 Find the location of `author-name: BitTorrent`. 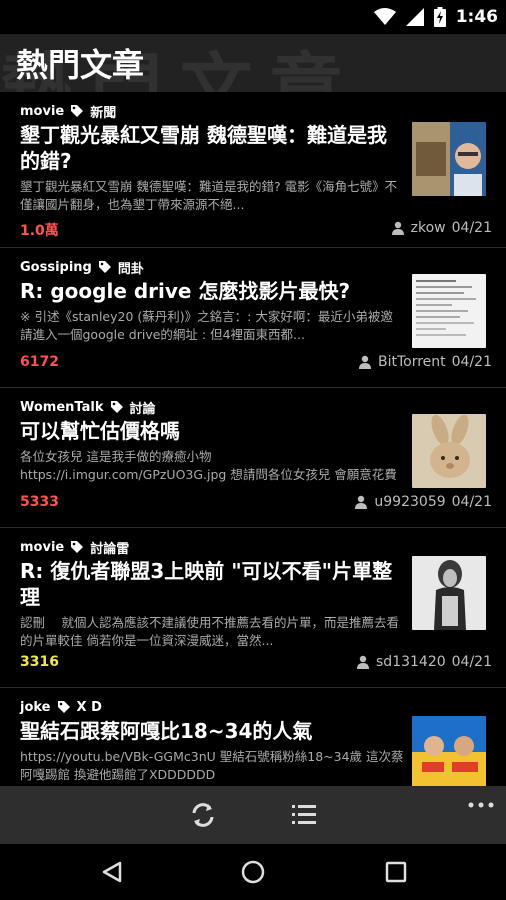

author-name: BitTorrent is located at coordinates (411, 362).